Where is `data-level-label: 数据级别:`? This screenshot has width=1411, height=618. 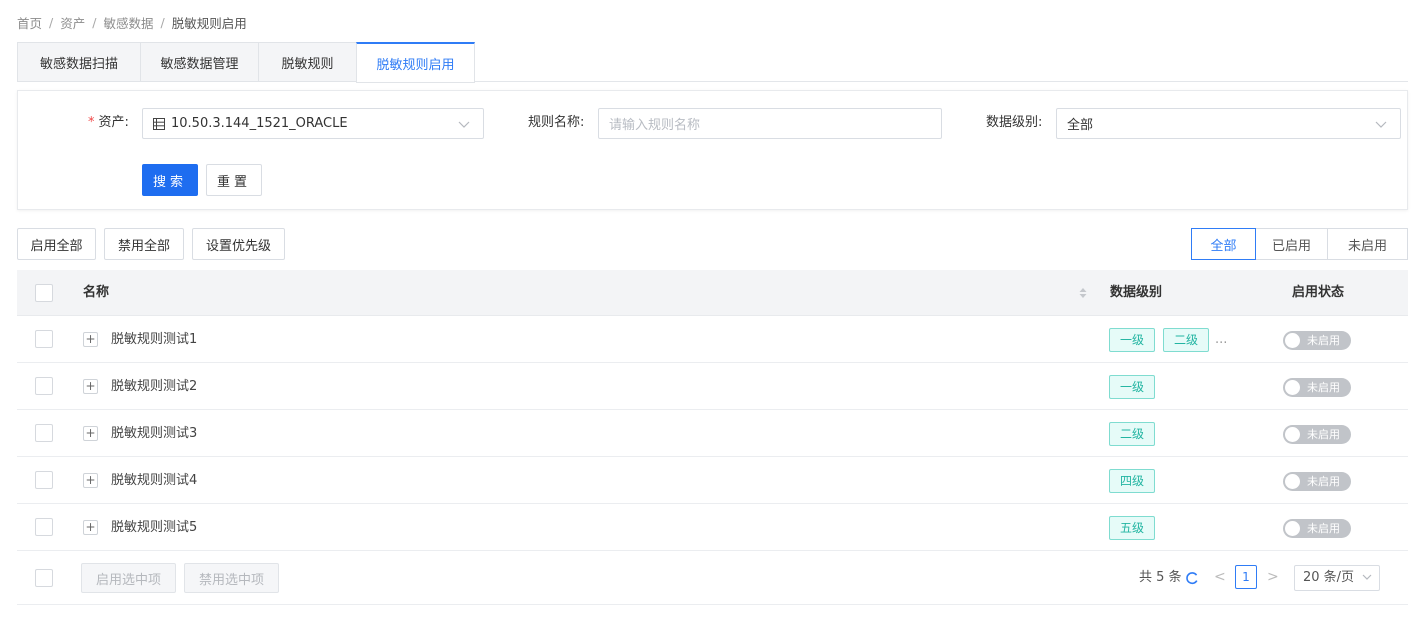
data-level-label: 数据级别: is located at coordinates (1014, 122).